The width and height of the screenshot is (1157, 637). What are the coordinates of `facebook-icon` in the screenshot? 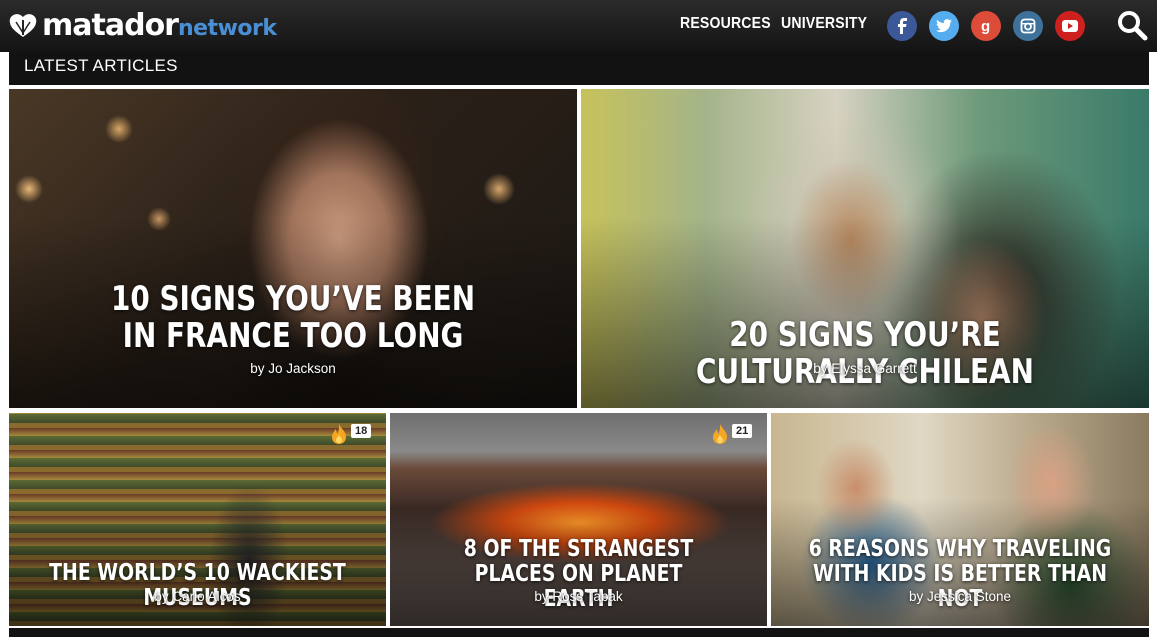 It's located at (902, 26).